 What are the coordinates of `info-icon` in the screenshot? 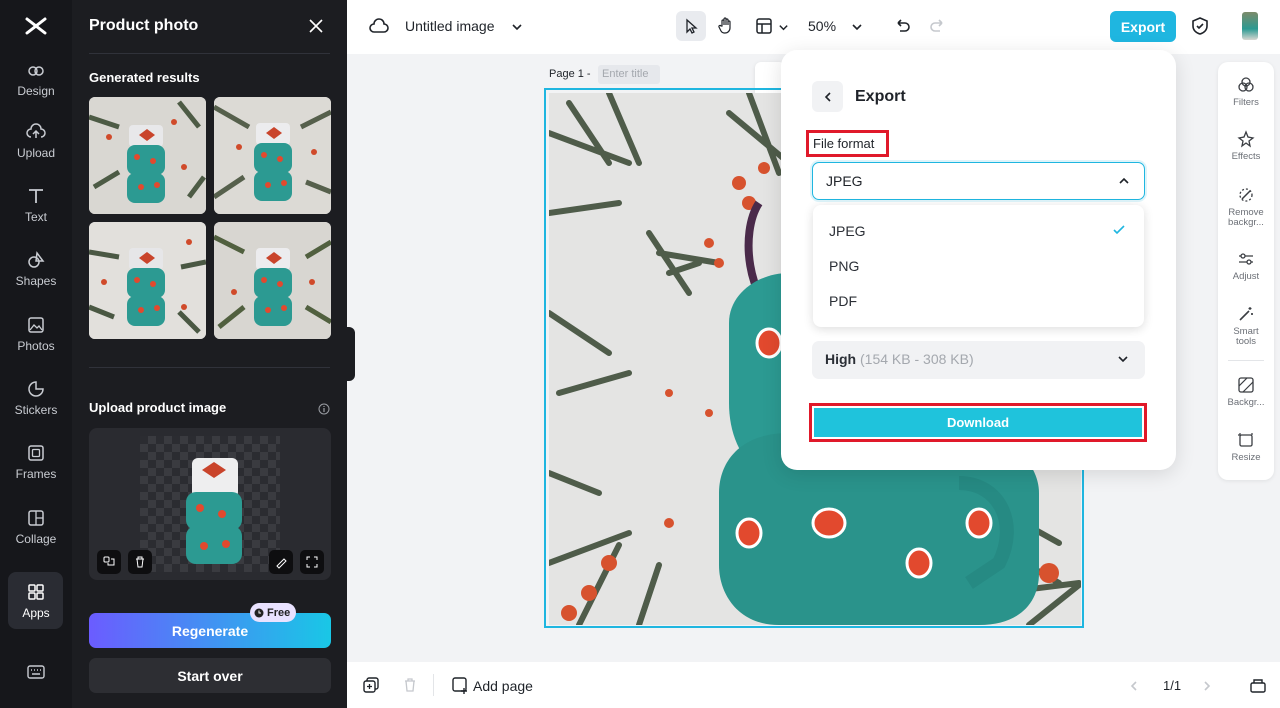 It's located at (324, 408).